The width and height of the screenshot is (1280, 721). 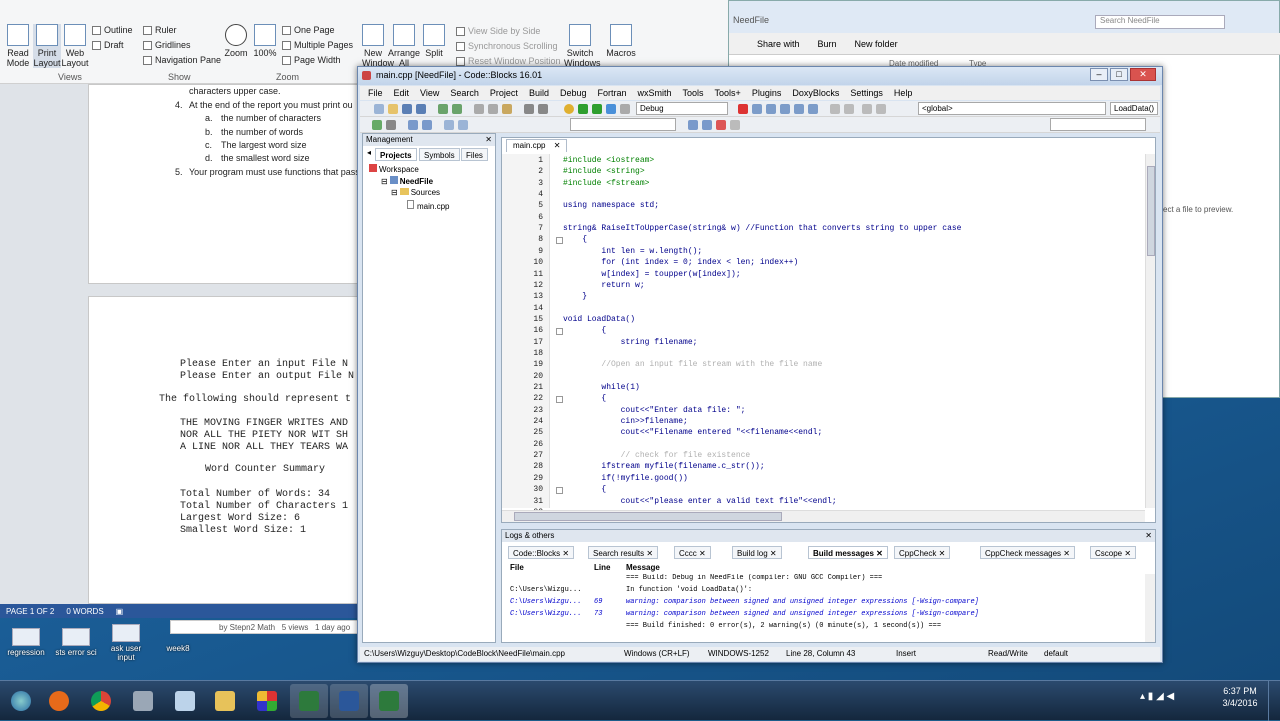 I want to click on menu-item-debug: Debug, so click(x=573, y=93).